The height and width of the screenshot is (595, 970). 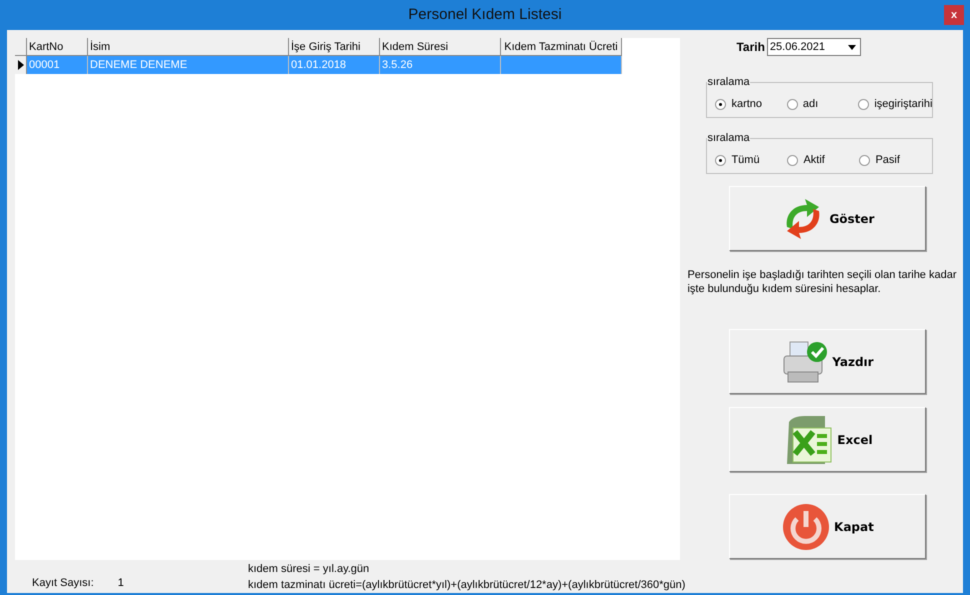 I want to click on formula-text: kıdem tazminatı ücreti=(aylıkbrütücret*yıl)+(aylıkbrütücret/12*ay)+(aylıkbrütücret/360*gün), so click(x=467, y=585).